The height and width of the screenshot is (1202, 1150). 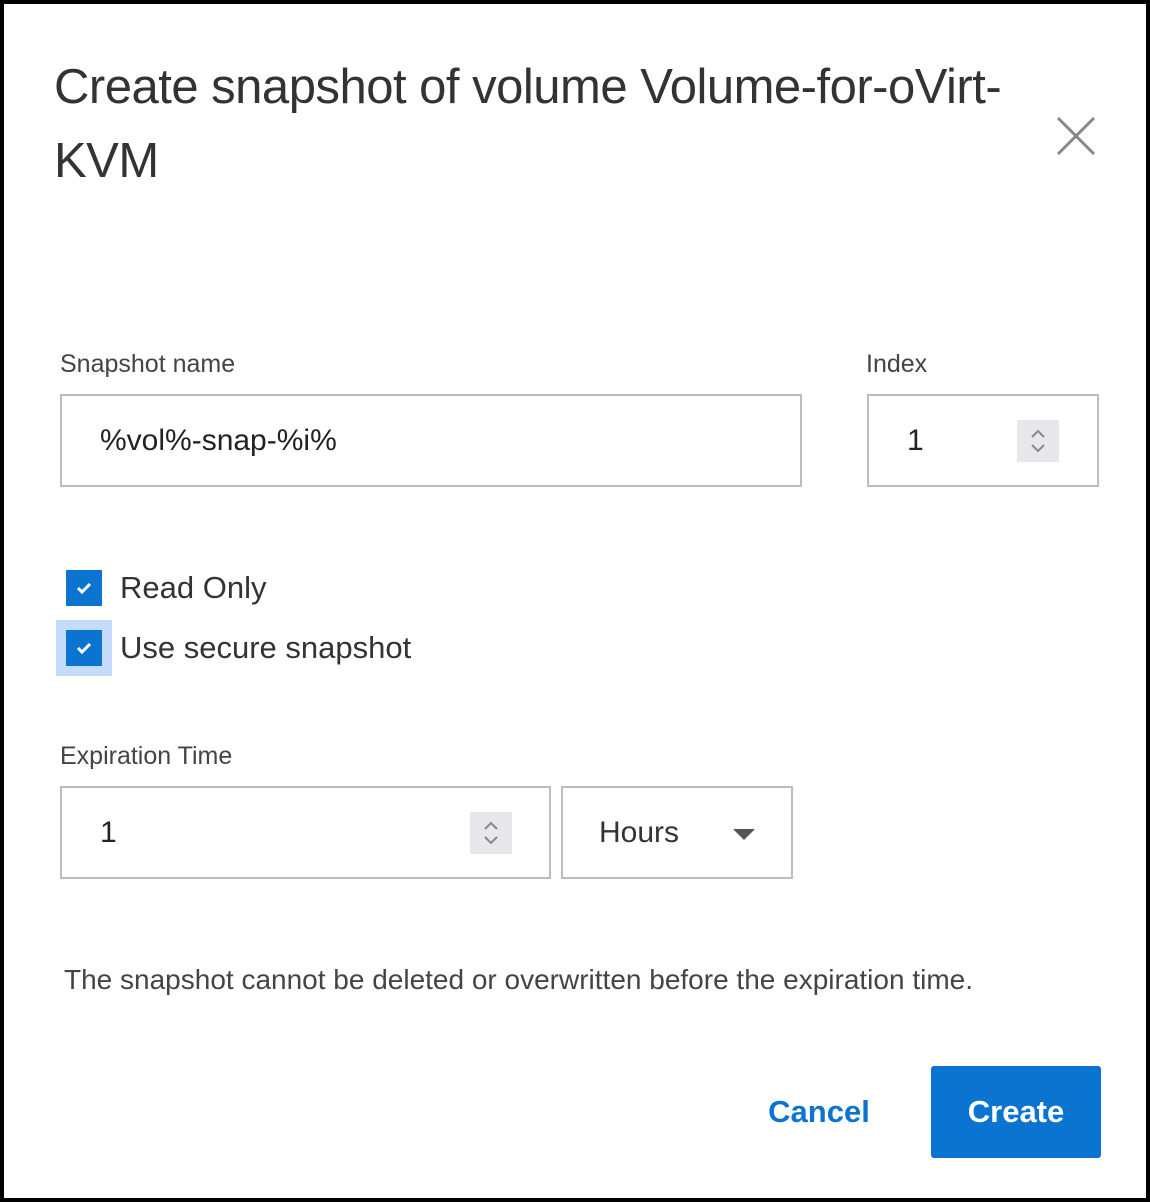 What do you see at coordinates (639, 832) in the screenshot?
I see `expiration-unit-value: Hours` at bounding box center [639, 832].